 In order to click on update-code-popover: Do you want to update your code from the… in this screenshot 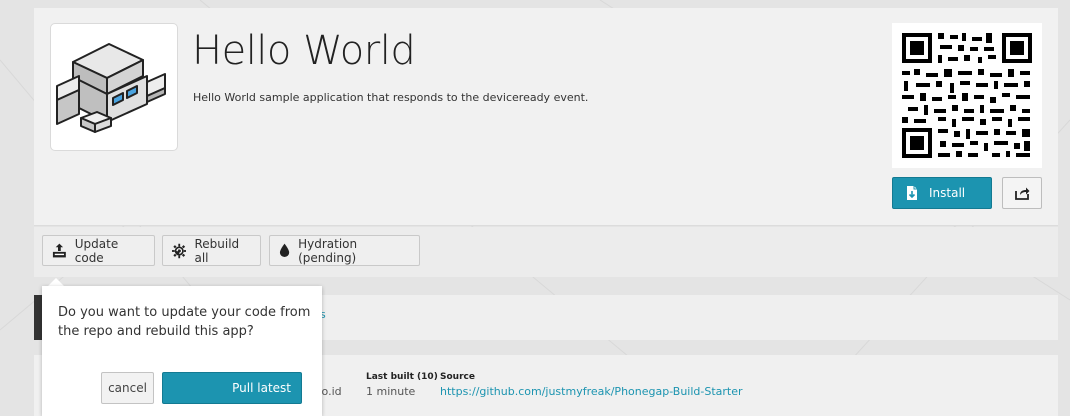, I will do `click(182, 351)`.